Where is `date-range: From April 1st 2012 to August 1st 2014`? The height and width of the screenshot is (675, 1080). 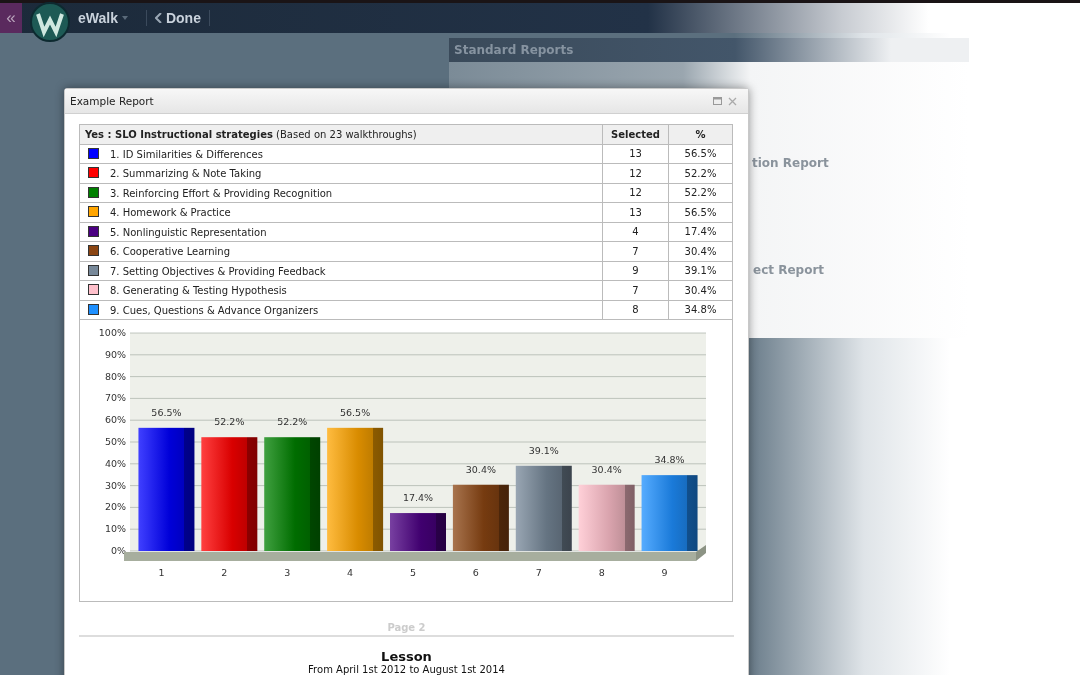 date-range: From April 1st 2012 to August 1st 2014 is located at coordinates (406, 669).